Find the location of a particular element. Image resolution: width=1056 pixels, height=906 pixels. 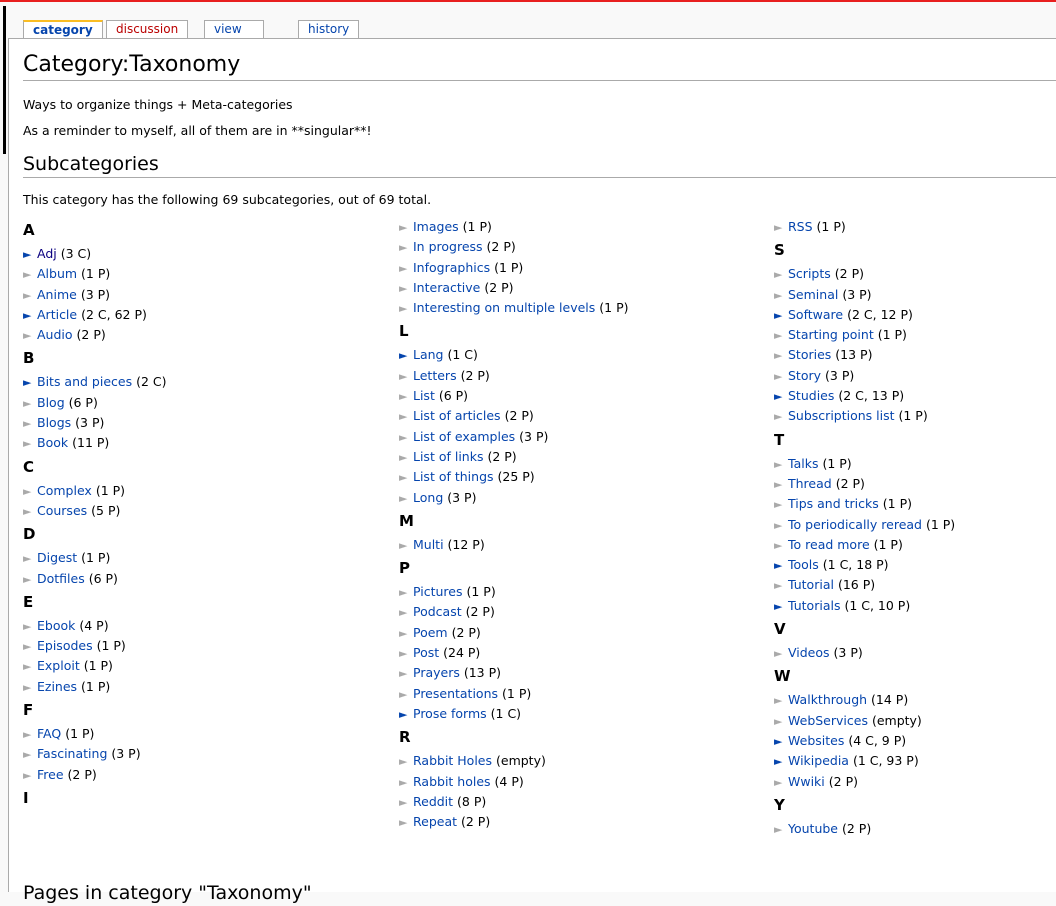

subcategory-link: Wikipedia is located at coordinates (818, 760).